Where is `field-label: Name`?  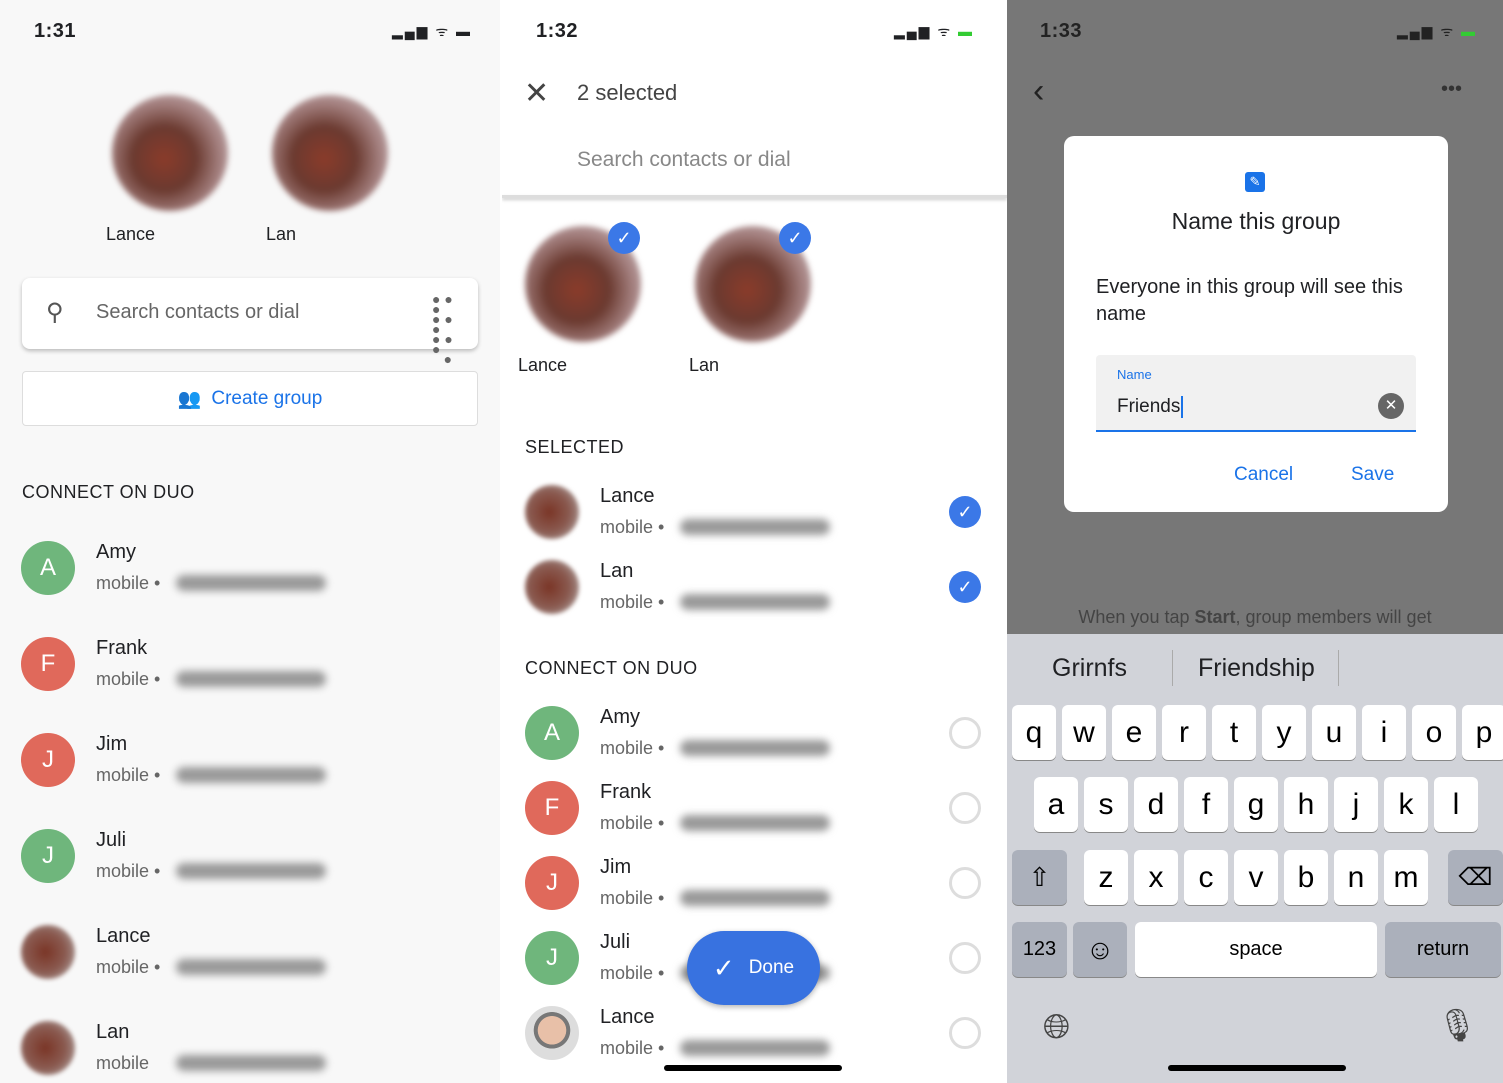 field-label: Name is located at coordinates (1134, 374).